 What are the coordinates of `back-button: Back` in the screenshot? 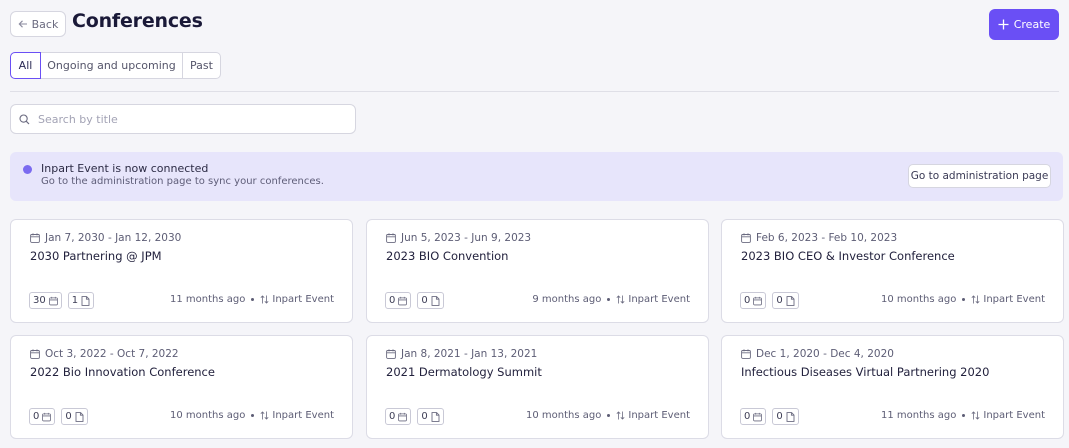 It's located at (38, 24).